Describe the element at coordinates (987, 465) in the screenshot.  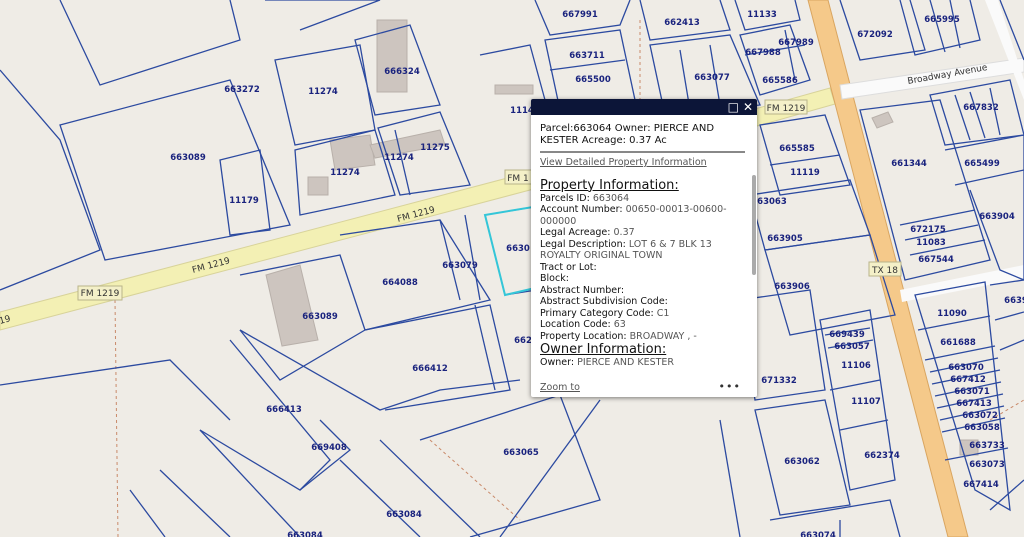
I see `parcel-label: 663073` at that location.